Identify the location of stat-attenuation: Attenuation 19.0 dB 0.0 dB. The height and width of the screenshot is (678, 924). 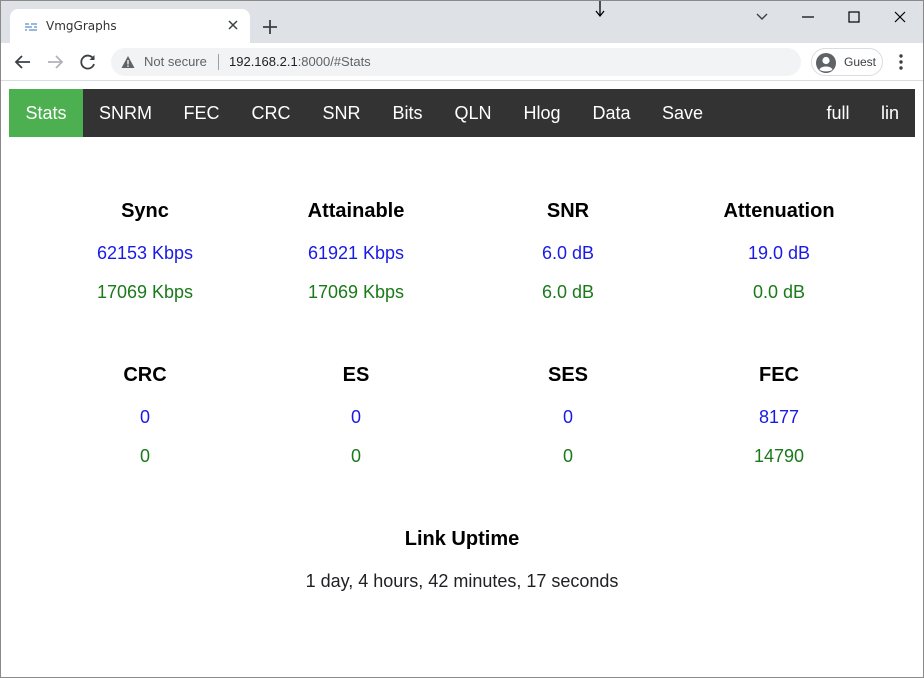
(779, 251).